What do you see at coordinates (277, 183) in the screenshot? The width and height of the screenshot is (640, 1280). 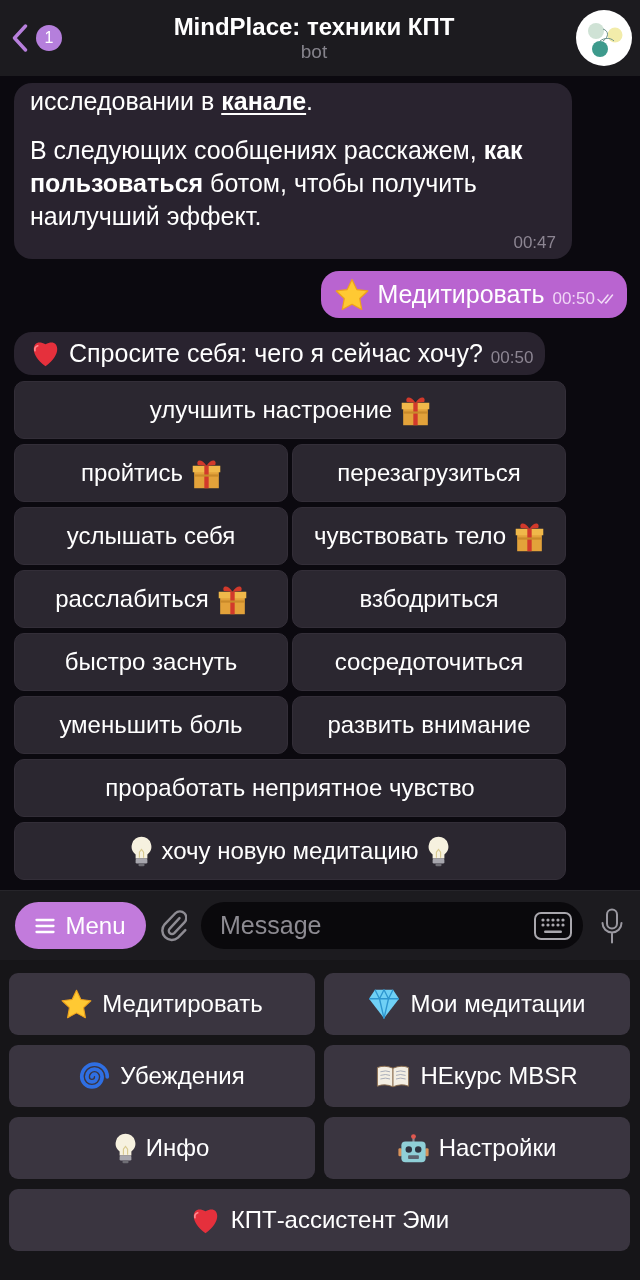 I see `message-text: В следующих сообщениях расскажем, как пользоваться ботом, чтобы получить наилучший эффект.` at bounding box center [277, 183].